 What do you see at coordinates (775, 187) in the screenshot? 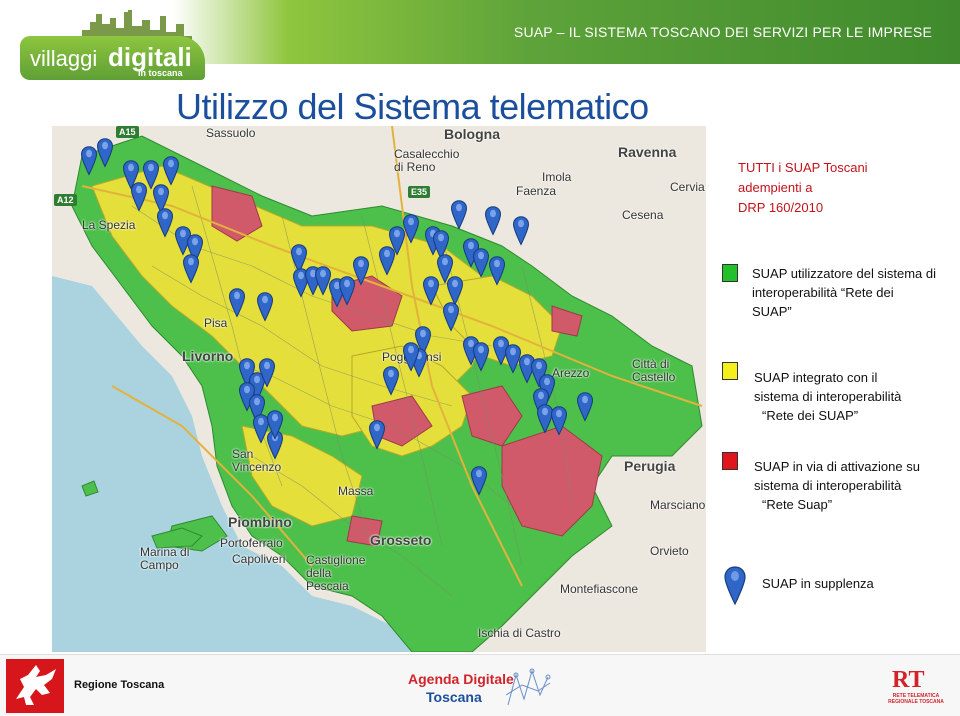
I see `legend-heading-line: adempienti a` at bounding box center [775, 187].